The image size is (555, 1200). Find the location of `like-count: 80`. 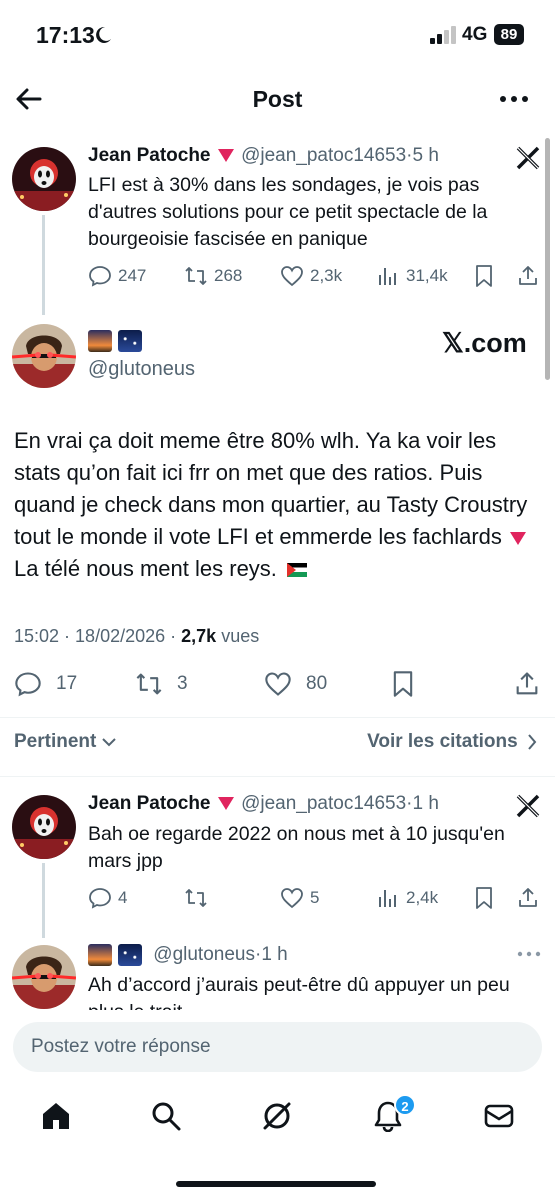

like-count: 80 is located at coordinates (317, 683).